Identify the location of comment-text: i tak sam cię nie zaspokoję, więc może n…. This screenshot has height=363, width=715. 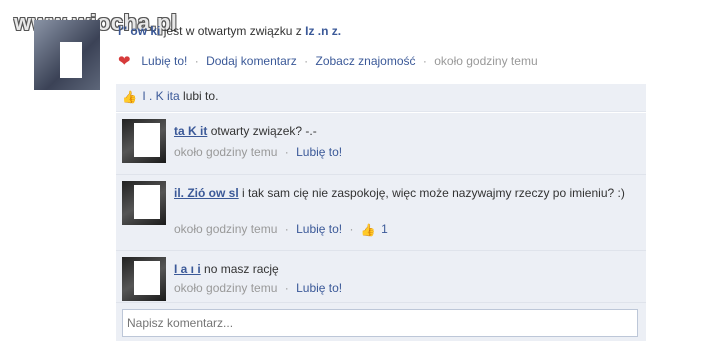
(433, 193).